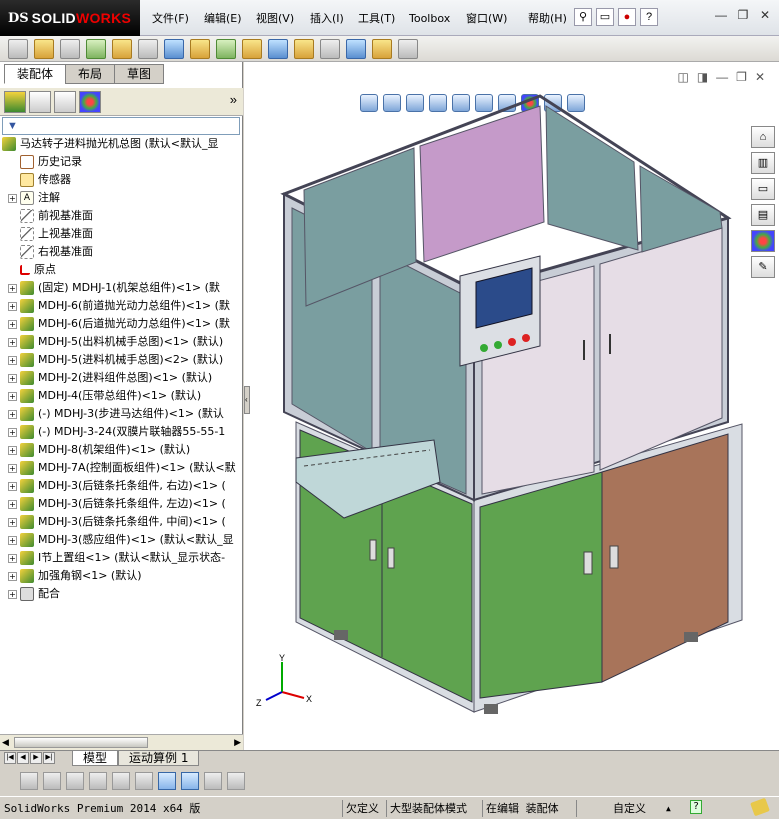 Image resolution: width=779 pixels, height=819 pixels. I want to click on tree-node: + 配合, so click(121, 594).